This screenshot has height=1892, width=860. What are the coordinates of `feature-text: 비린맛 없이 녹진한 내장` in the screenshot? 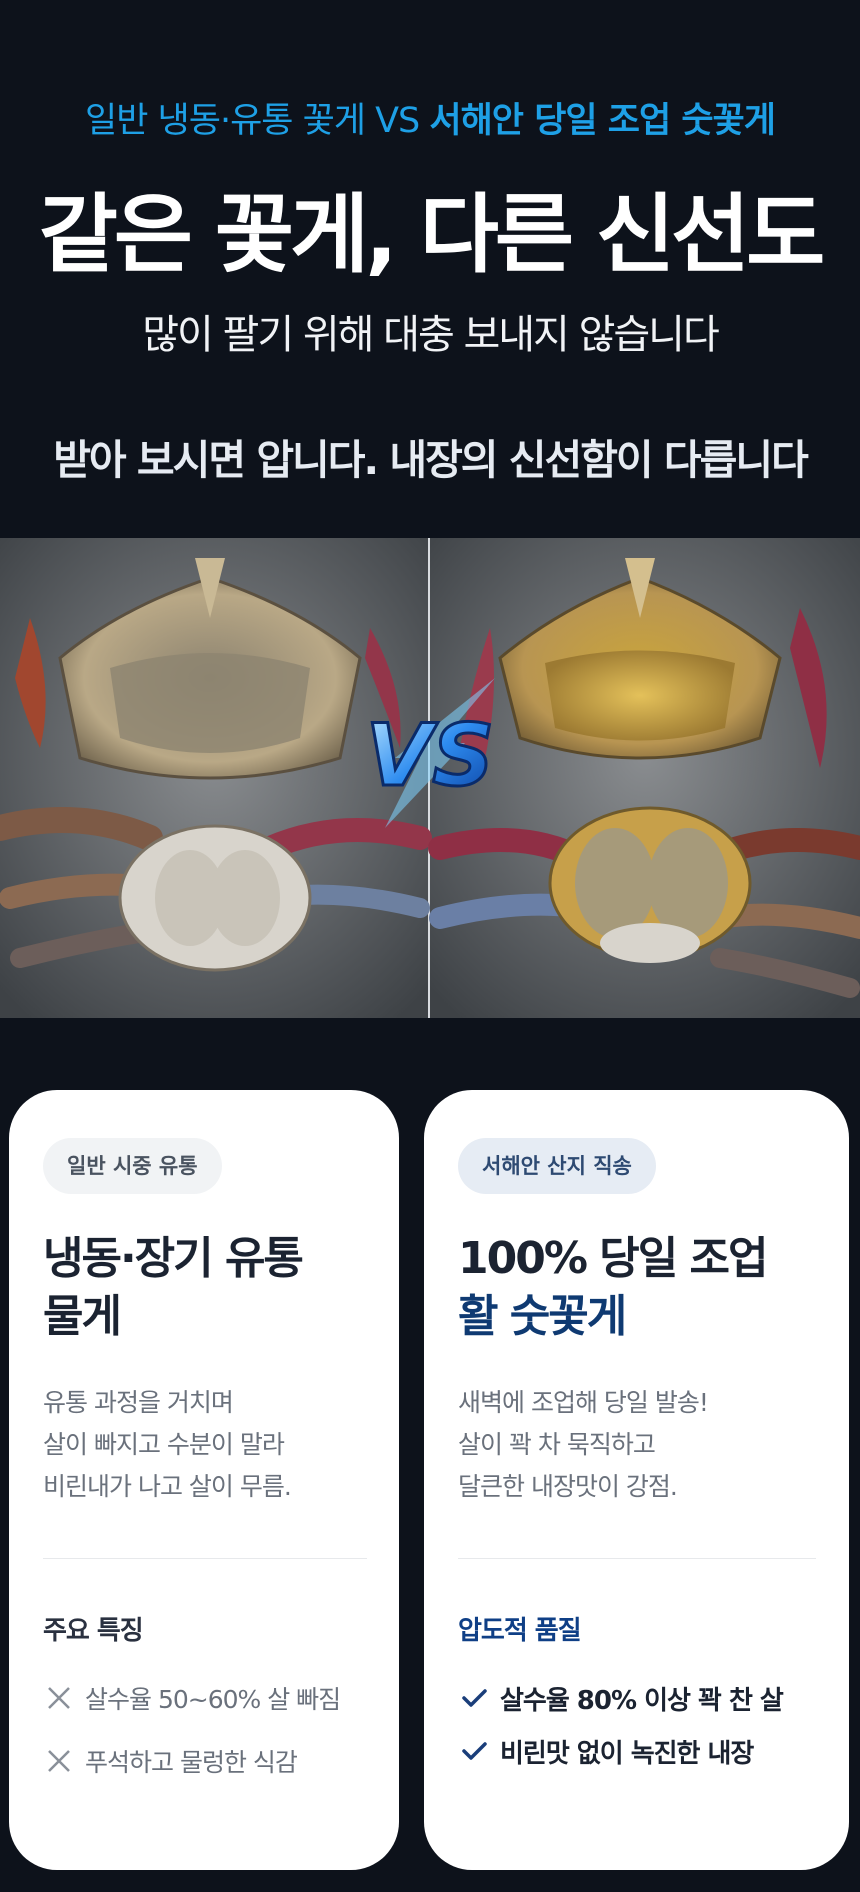 It's located at (627, 1753).